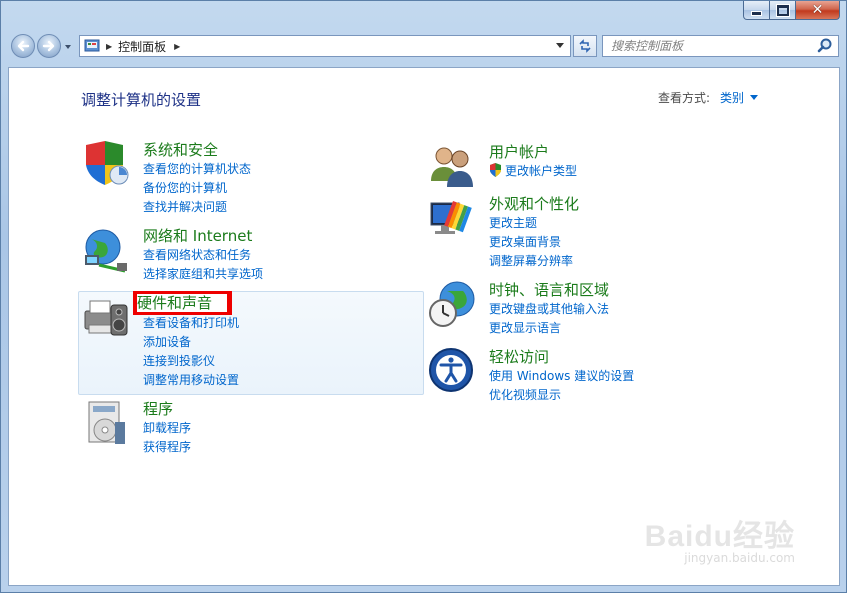 The height and width of the screenshot is (593, 847). Describe the element at coordinates (246, 428) in the screenshot. I see `category-programs: 程序 卸载程序 获得程序` at that location.